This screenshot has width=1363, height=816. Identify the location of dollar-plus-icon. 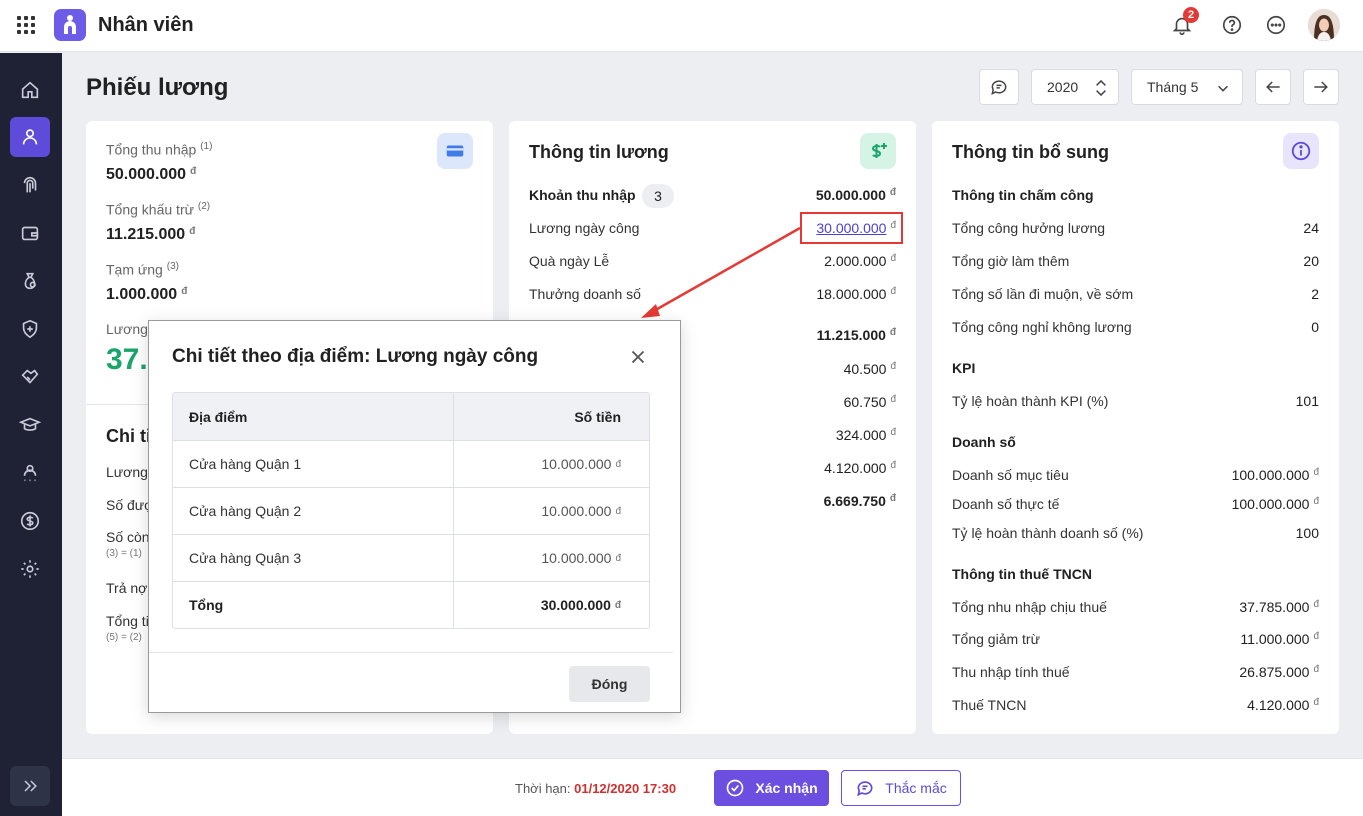
(878, 151).